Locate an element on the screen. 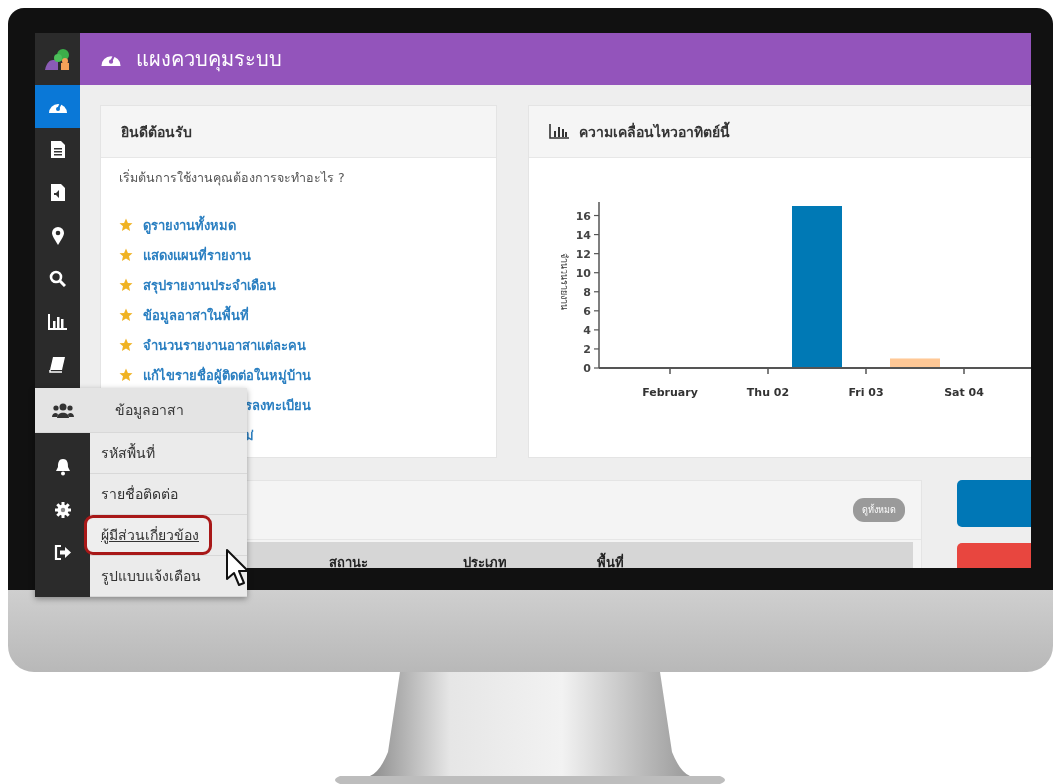 Image resolution: width=1053 pixels, height=784 pixels. audio-file-icon is located at coordinates (57, 192).